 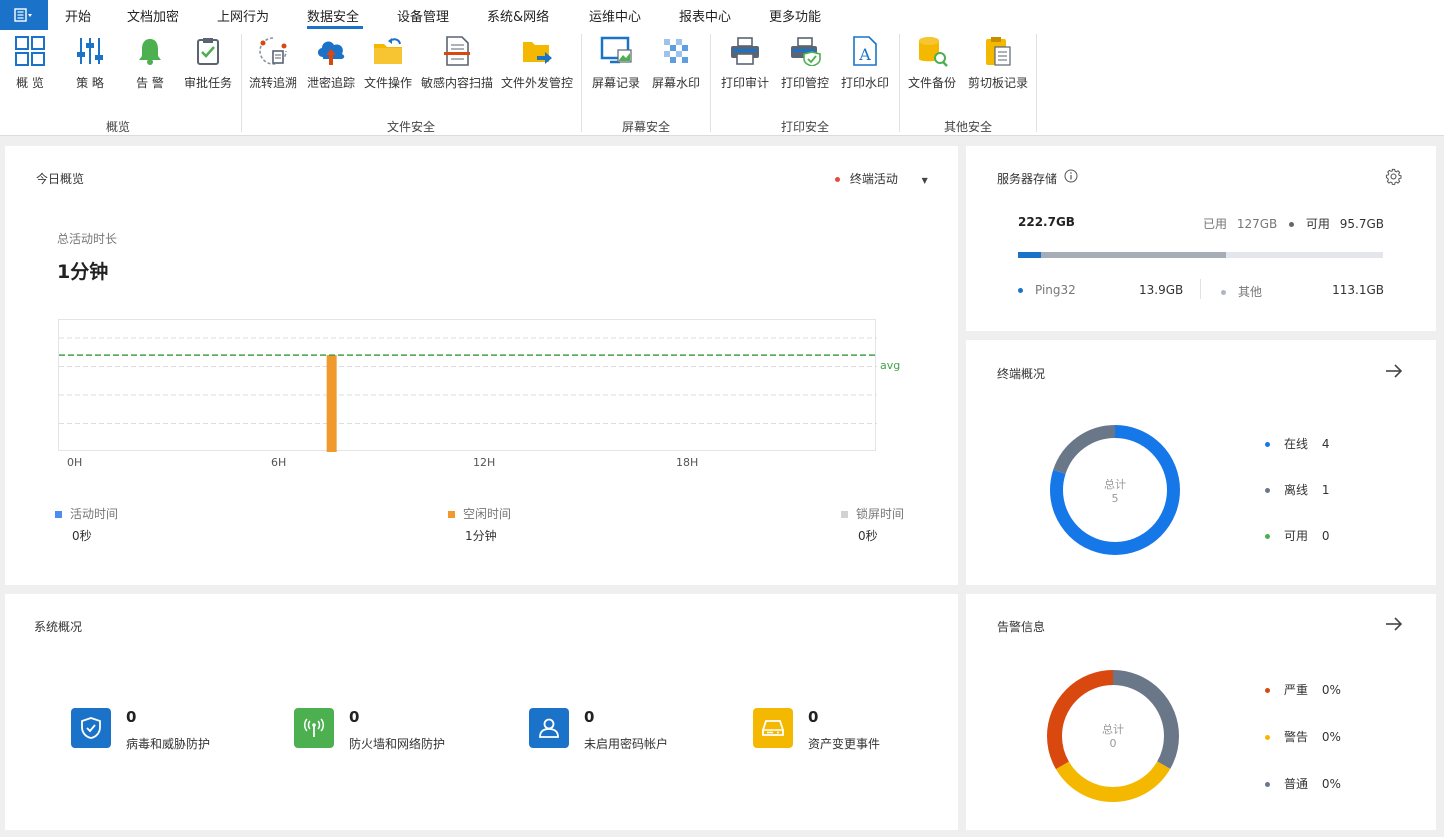 What do you see at coordinates (1393, 176) in the screenshot?
I see `gear-icon` at bounding box center [1393, 176].